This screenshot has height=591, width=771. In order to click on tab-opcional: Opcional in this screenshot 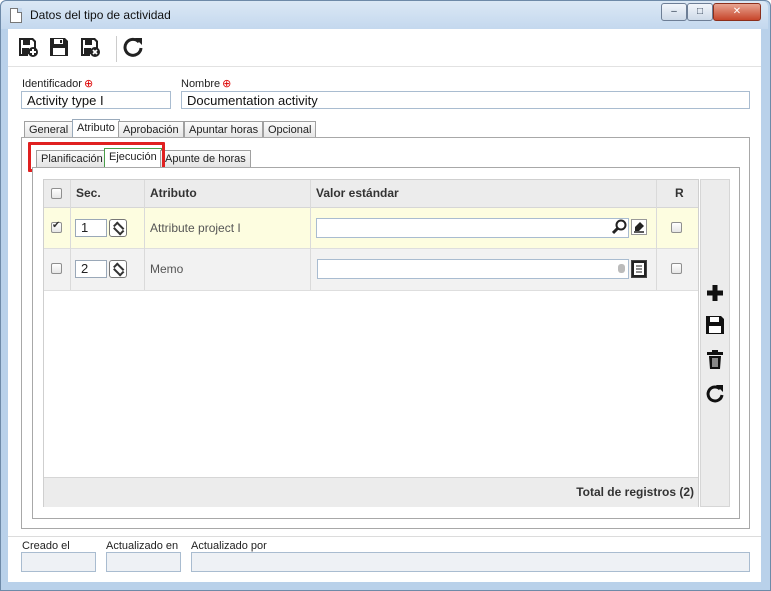, I will do `click(290, 129)`.